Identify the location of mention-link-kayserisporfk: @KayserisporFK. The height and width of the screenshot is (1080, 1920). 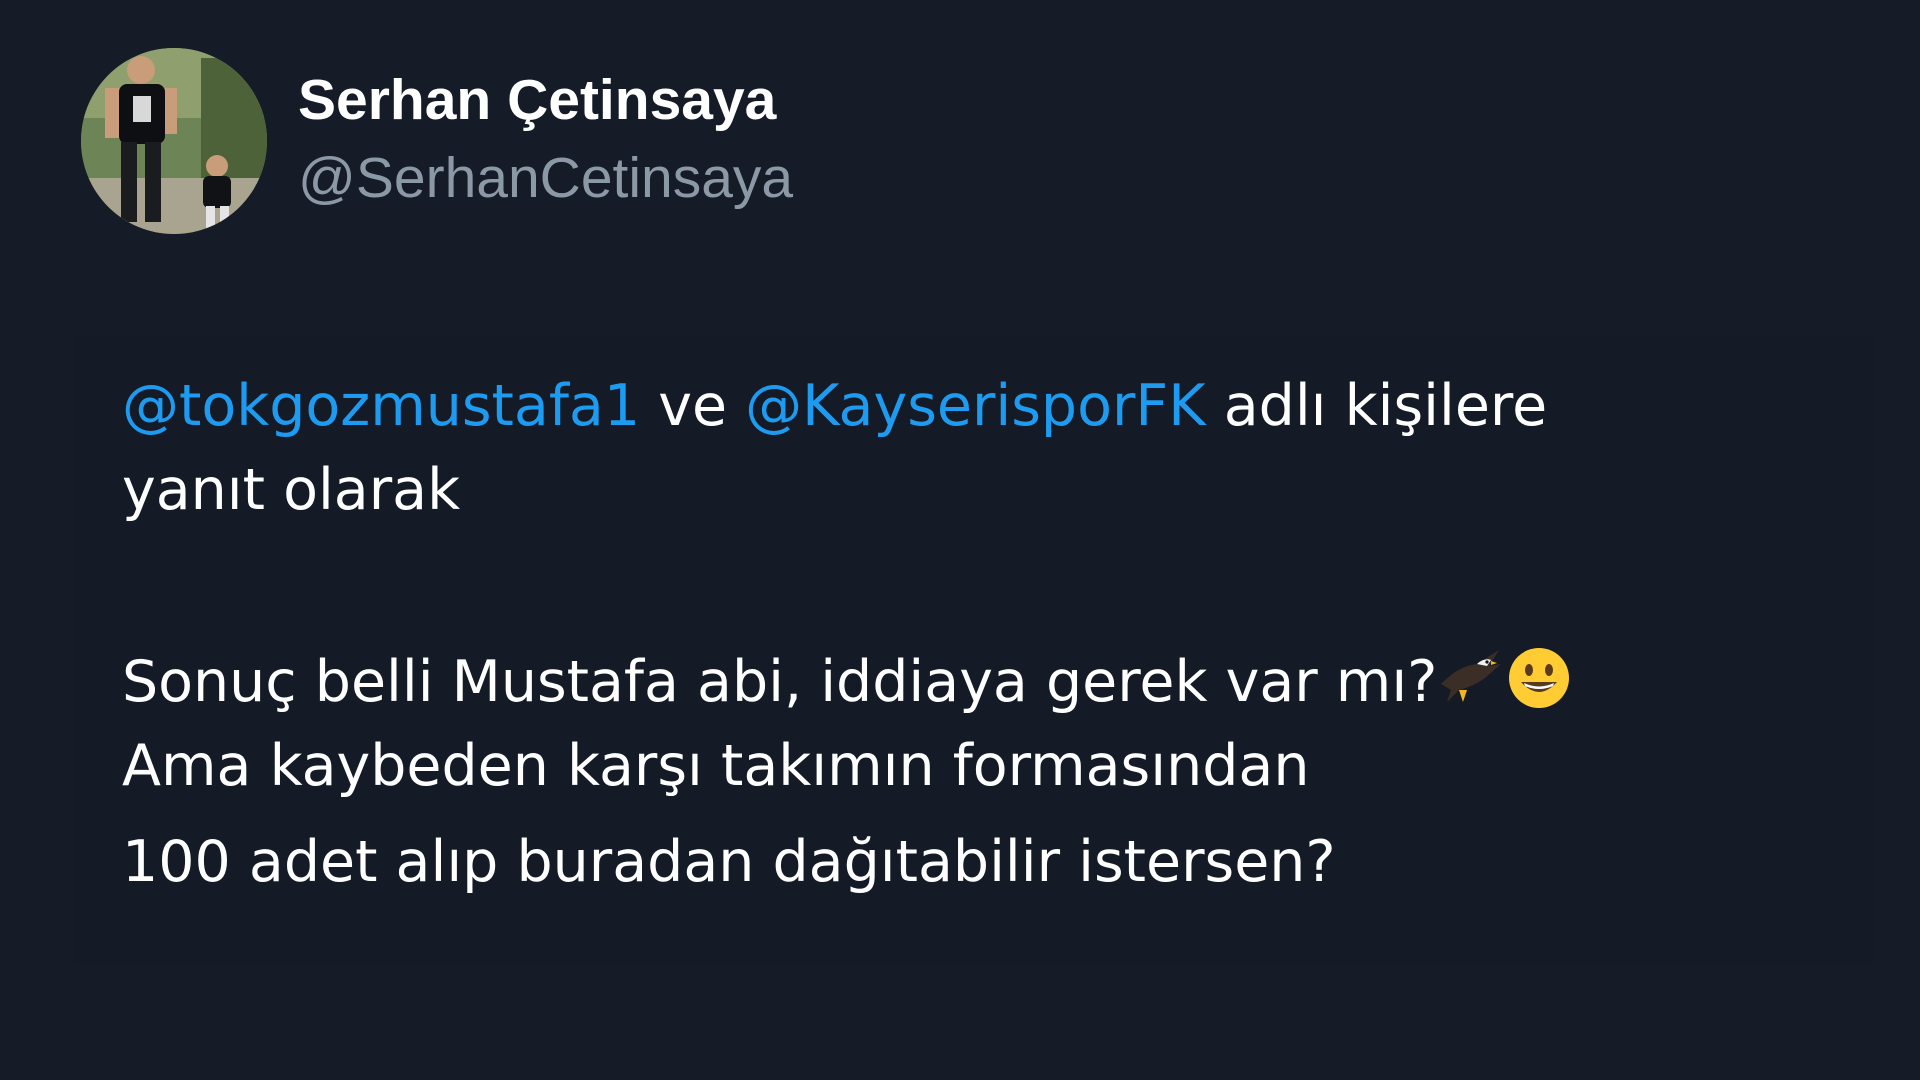
(975, 406).